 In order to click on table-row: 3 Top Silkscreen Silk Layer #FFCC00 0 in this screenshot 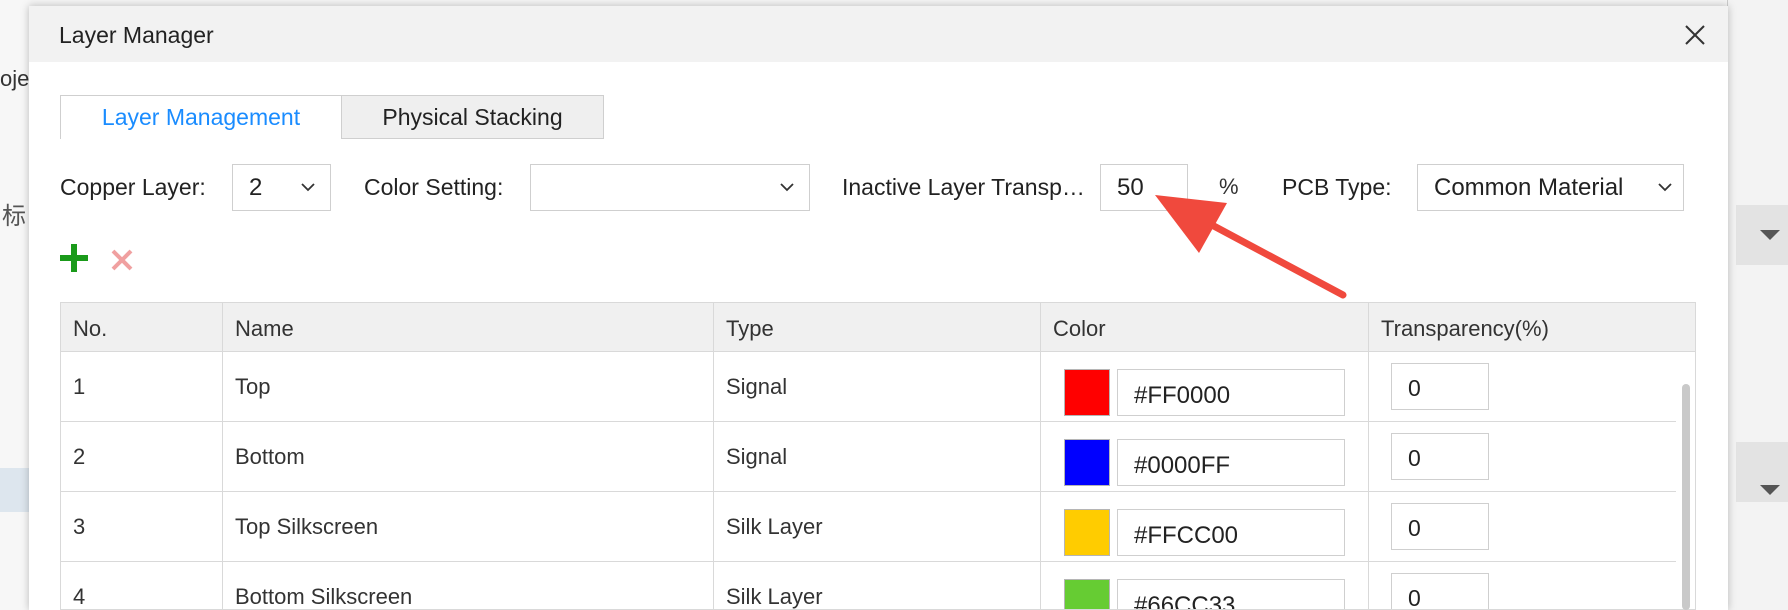, I will do `click(868, 527)`.